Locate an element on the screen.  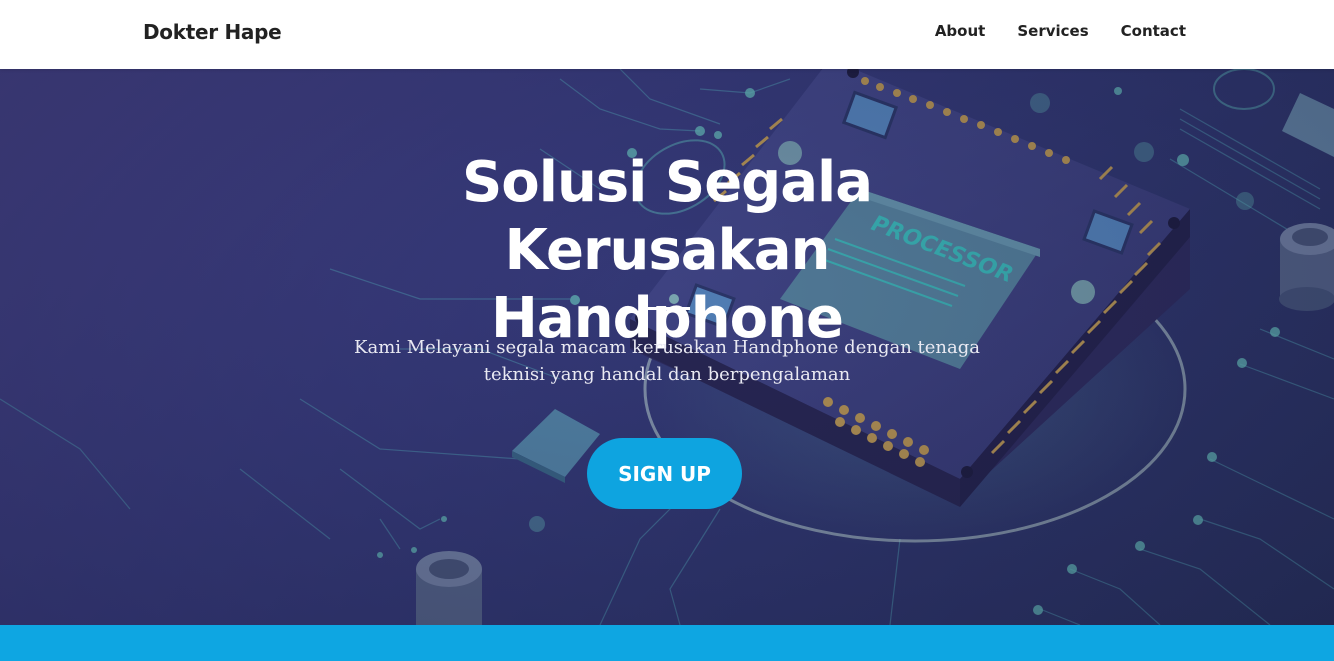
nav-links: About Services Contact is located at coordinates (1060, 31).